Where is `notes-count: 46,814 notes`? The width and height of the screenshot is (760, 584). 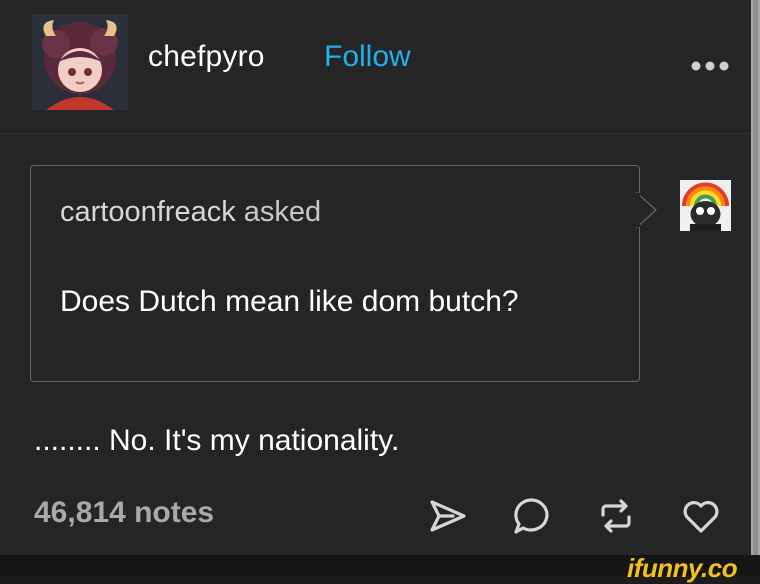
notes-count: 46,814 notes is located at coordinates (124, 513).